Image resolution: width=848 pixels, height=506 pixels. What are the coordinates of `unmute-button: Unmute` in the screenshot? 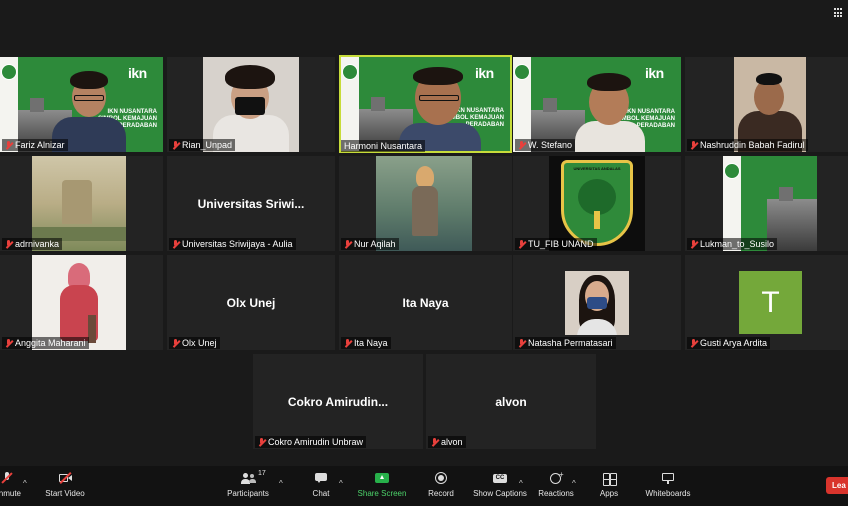 It's located at (11, 485).